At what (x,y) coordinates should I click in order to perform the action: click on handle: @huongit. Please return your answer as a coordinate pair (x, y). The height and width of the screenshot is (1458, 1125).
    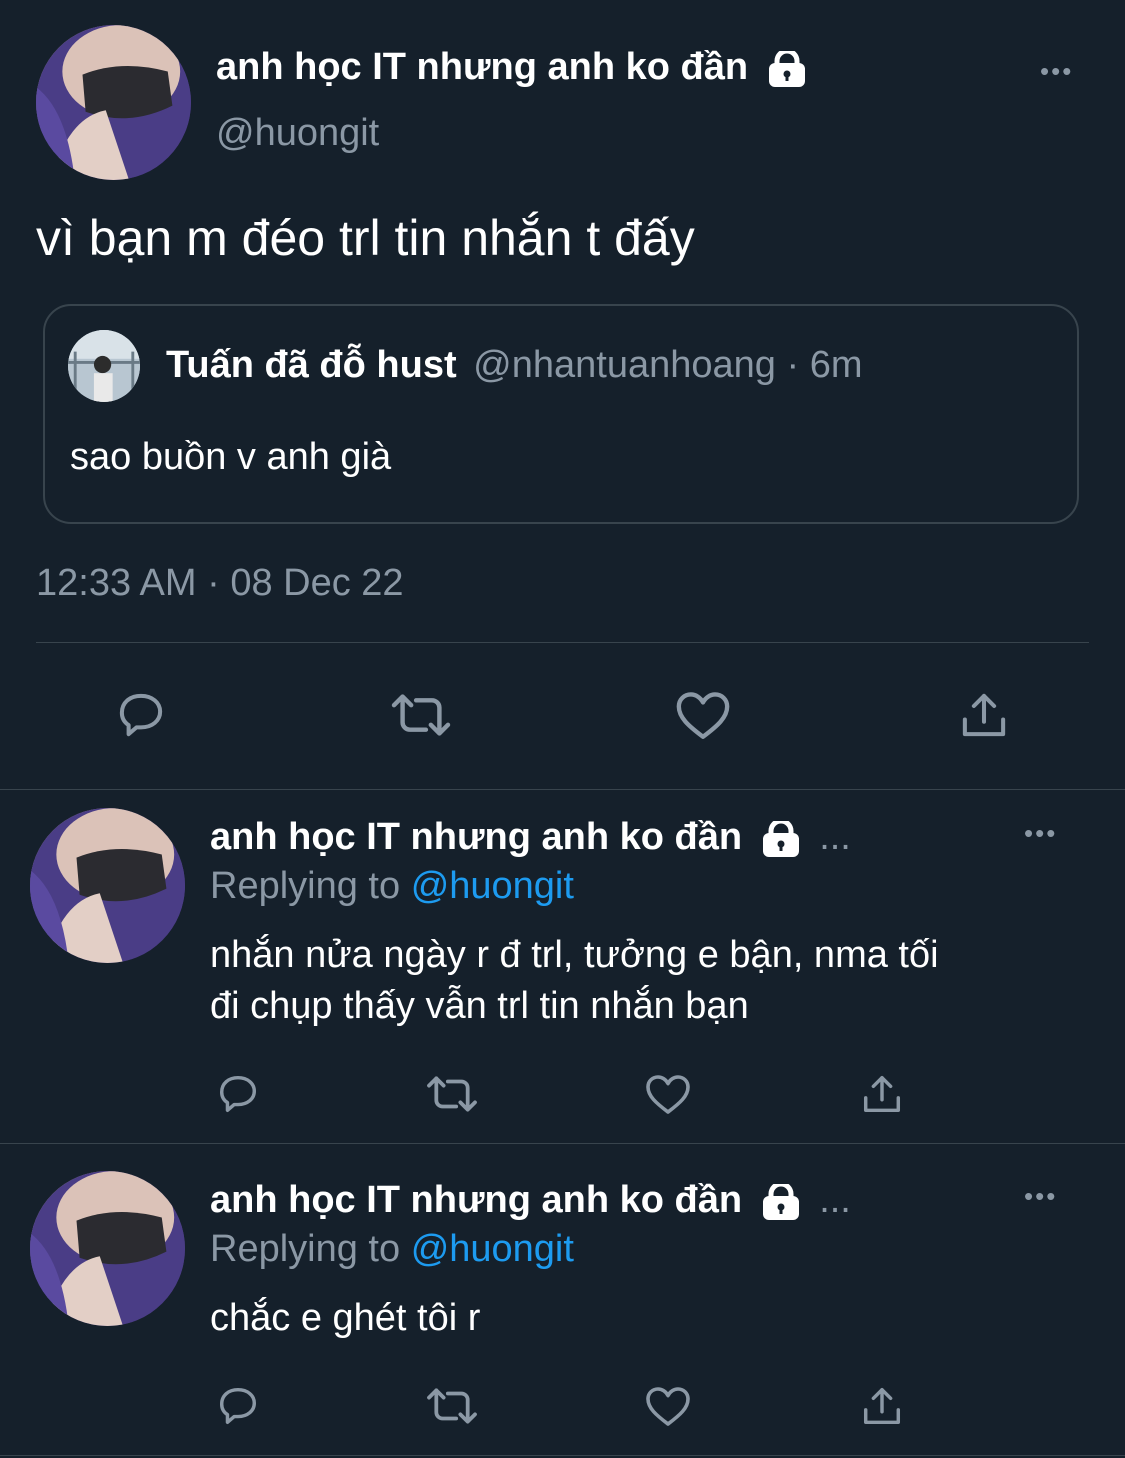
    Looking at the image, I should click on (297, 133).